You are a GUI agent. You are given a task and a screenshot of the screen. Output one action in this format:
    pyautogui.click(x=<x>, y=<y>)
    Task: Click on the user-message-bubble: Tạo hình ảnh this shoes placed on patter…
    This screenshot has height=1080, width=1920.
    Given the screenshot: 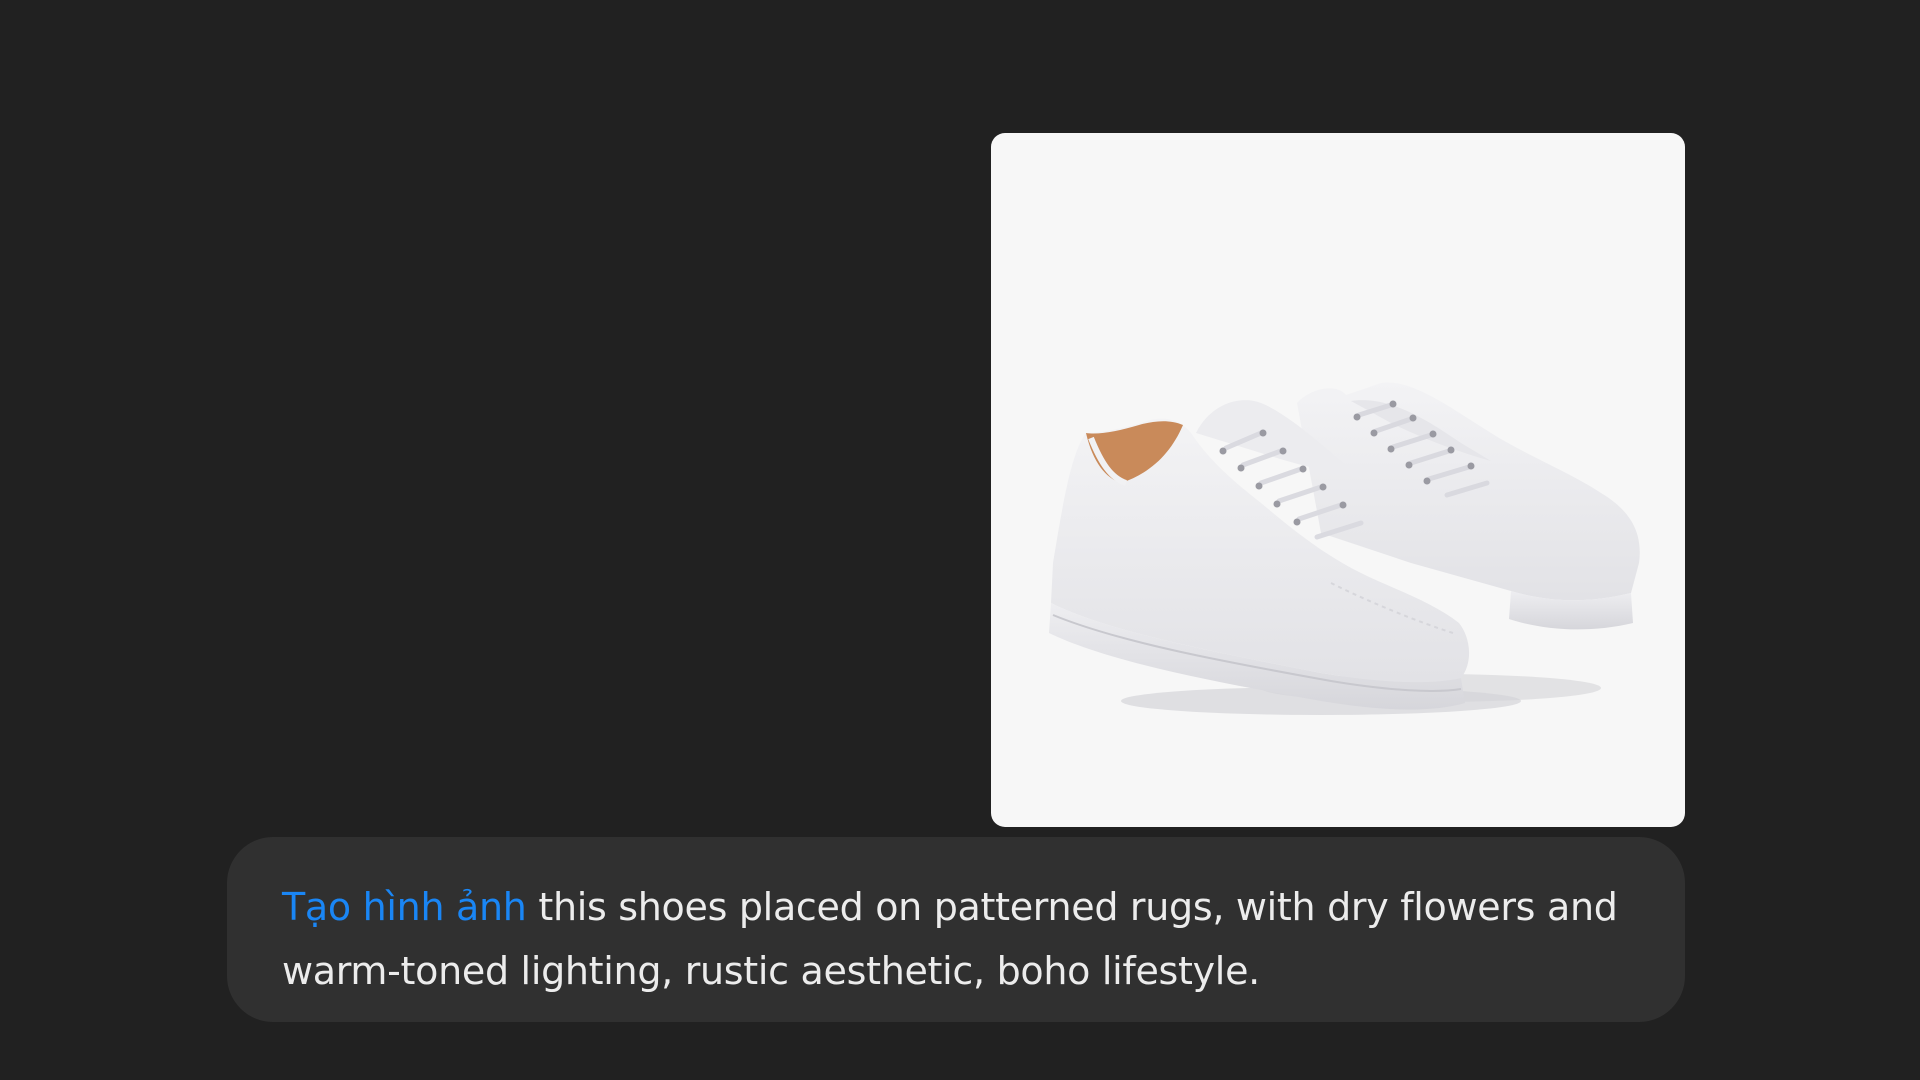 What is the action you would take?
    pyautogui.click(x=956, y=929)
    